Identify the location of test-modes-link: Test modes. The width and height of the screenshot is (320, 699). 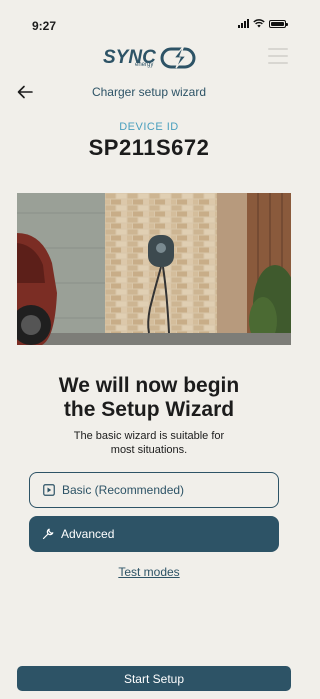
(149, 572).